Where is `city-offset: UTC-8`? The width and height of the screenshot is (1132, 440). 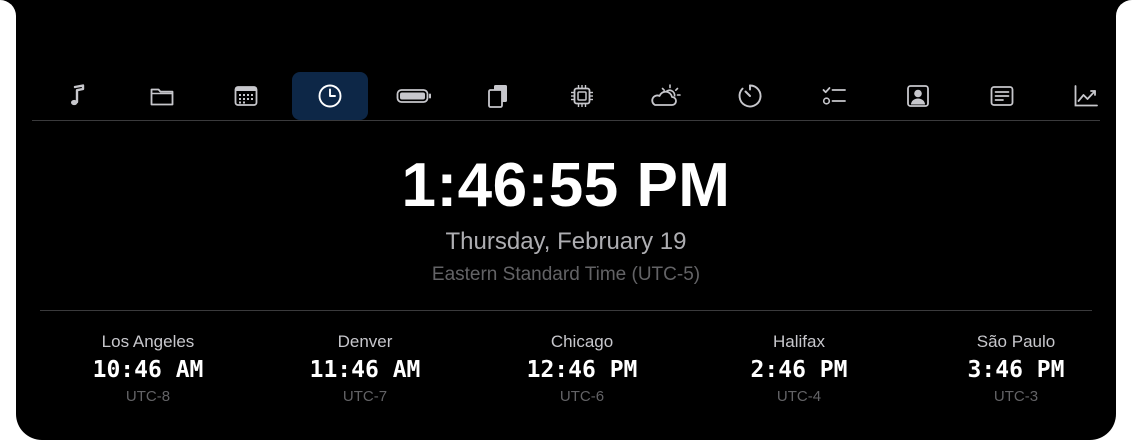 city-offset: UTC-8 is located at coordinates (148, 396).